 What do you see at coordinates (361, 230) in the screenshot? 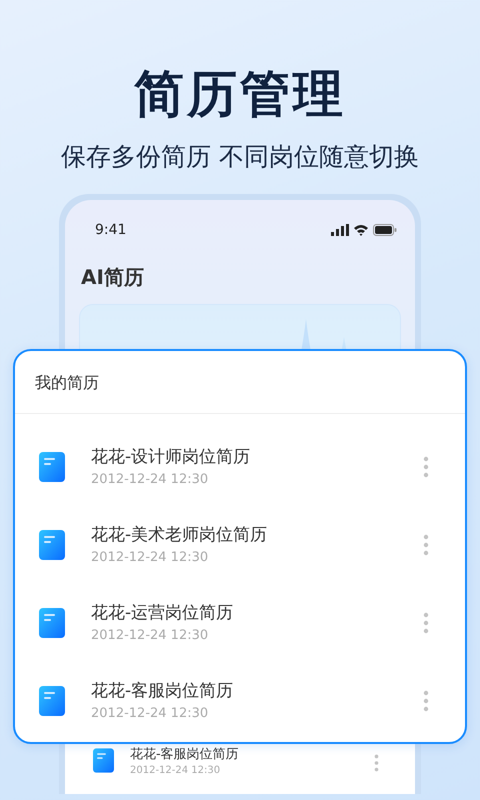
I see `wifi-icon` at bounding box center [361, 230].